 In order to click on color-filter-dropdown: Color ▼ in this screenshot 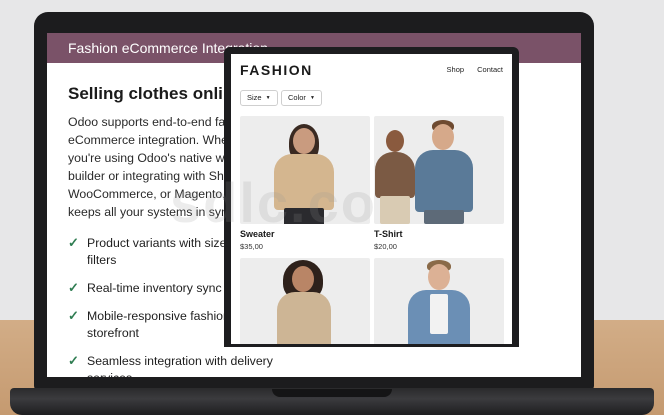, I will do `click(301, 98)`.